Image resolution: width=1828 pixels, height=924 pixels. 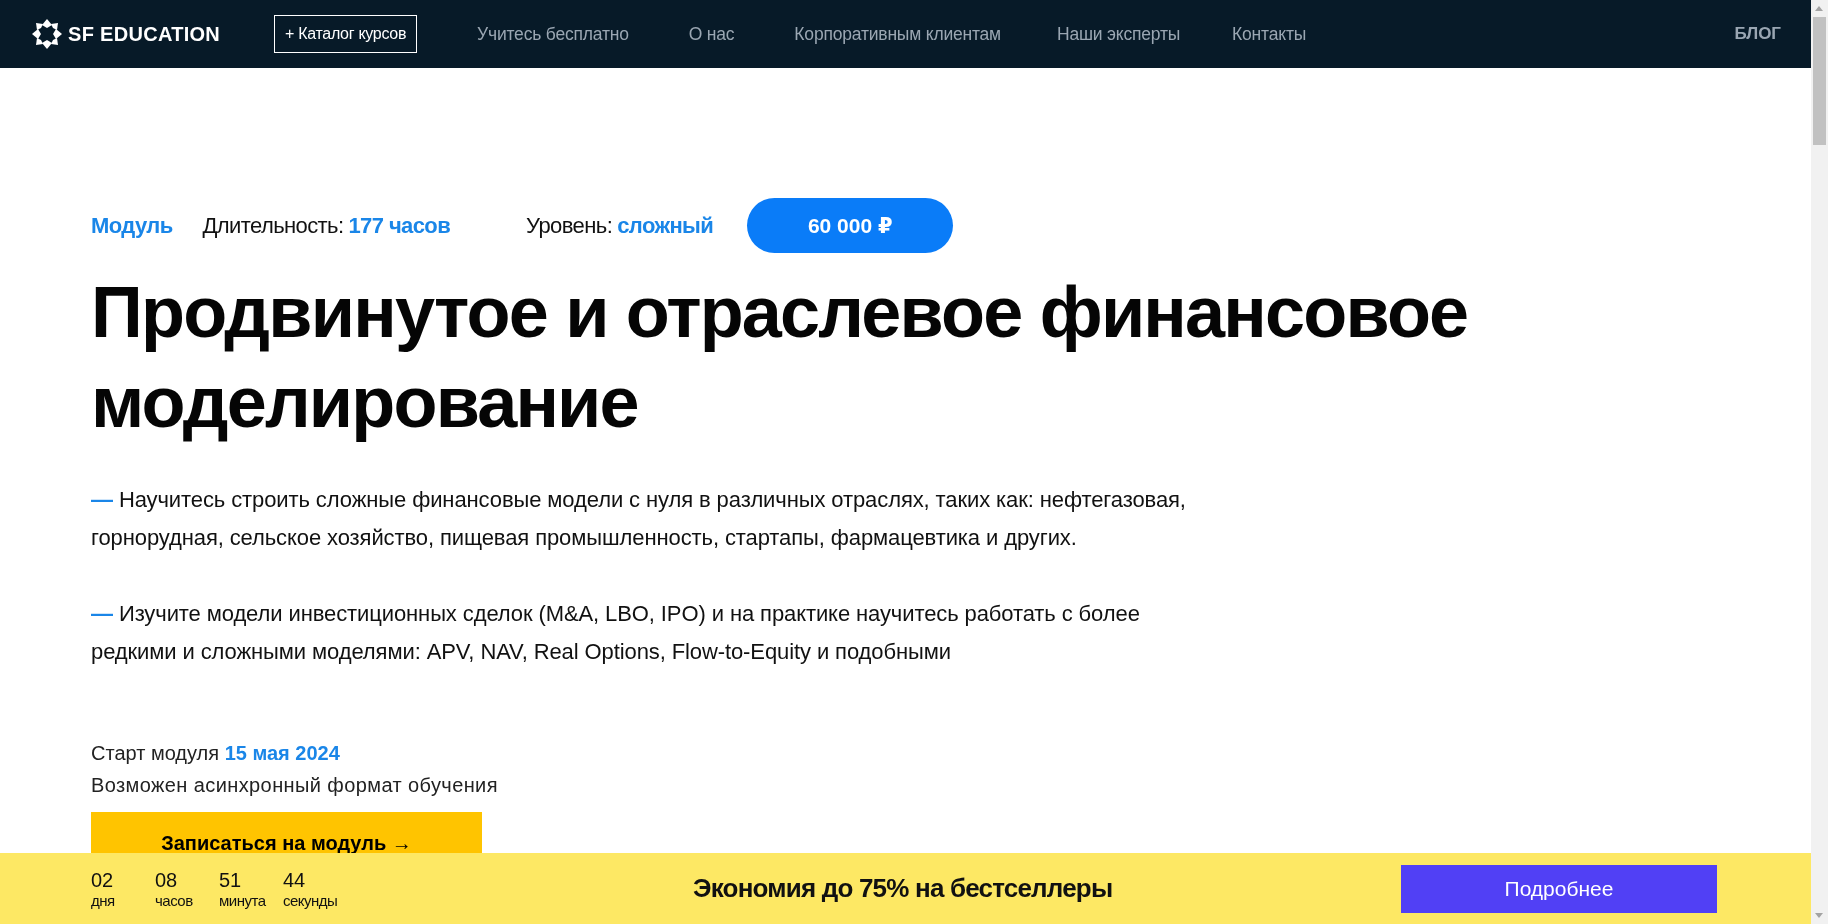 I want to click on level-value: сложный, so click(x=665, y=225).